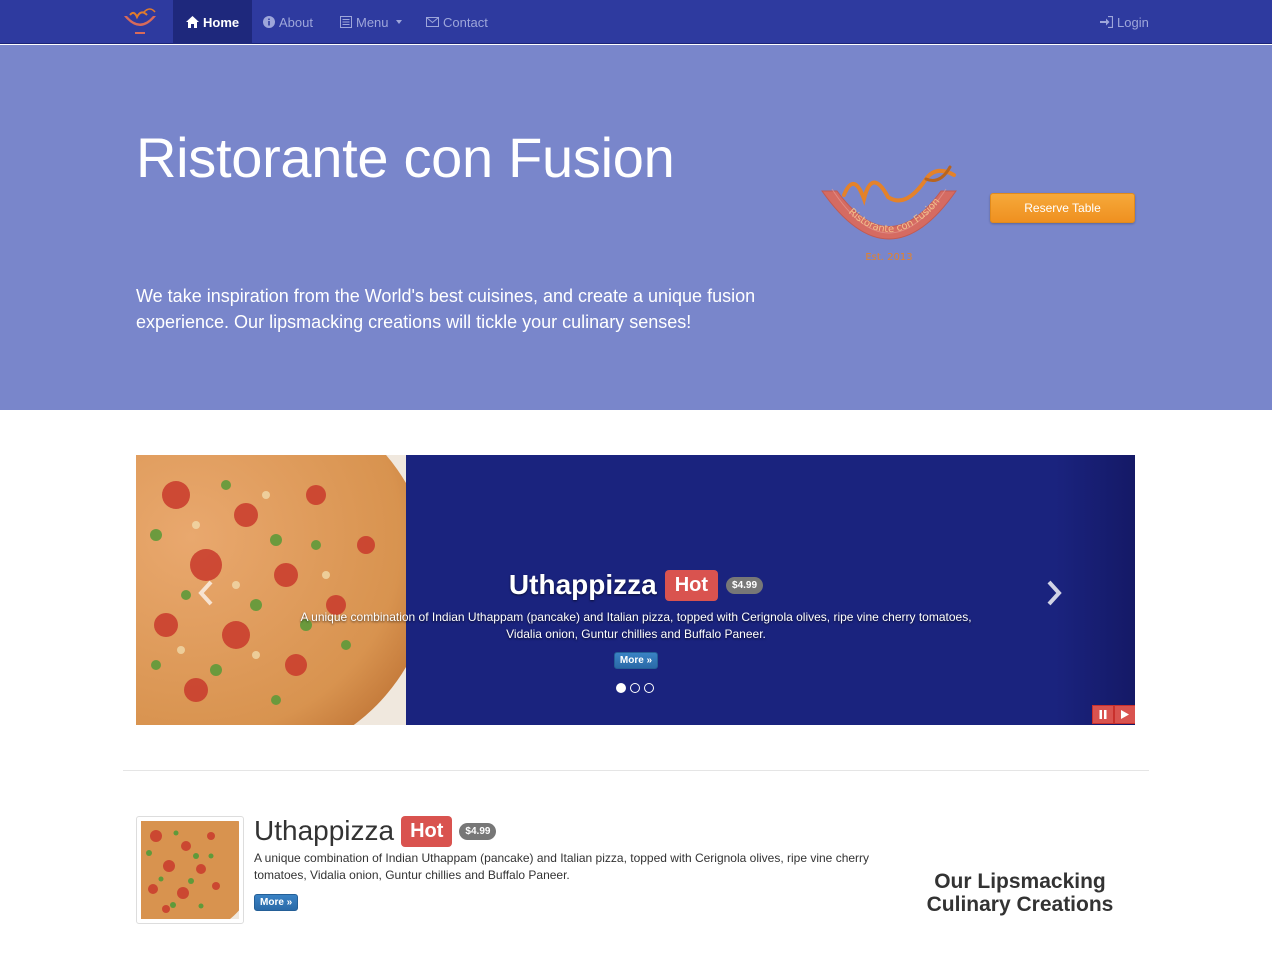  I want to click on nav-home-label: Home, so click(221, 22).